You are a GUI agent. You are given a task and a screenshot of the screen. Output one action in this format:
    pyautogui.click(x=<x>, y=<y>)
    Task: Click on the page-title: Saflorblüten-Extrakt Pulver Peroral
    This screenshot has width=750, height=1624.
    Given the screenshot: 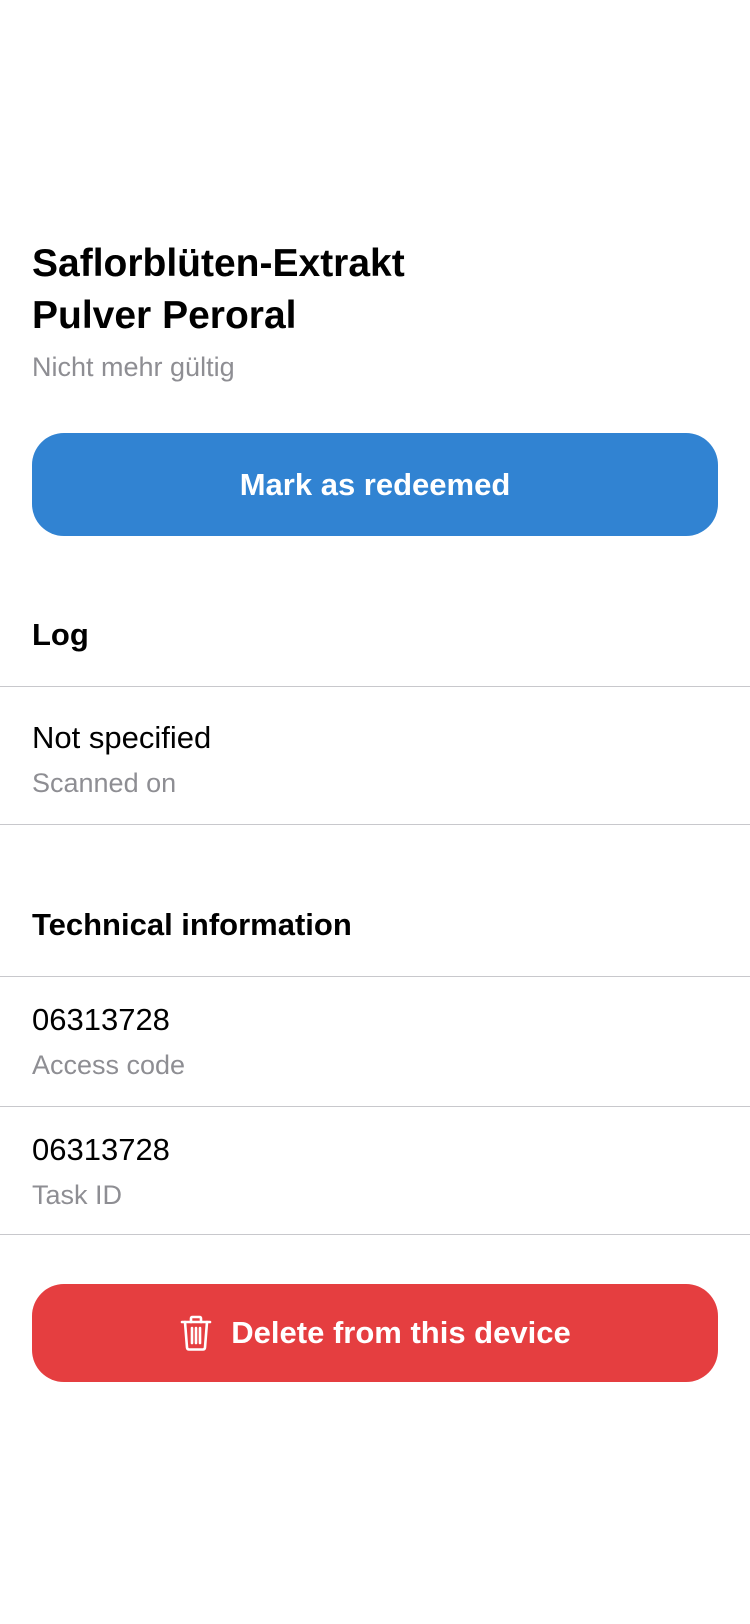 What is the action you would take?
    pyautogui.click(x=218, y=289)
    